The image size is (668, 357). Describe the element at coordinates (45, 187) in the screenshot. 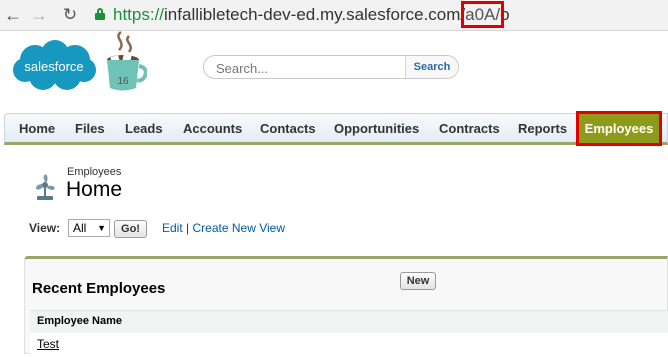

I see `fan-icon` at that location.